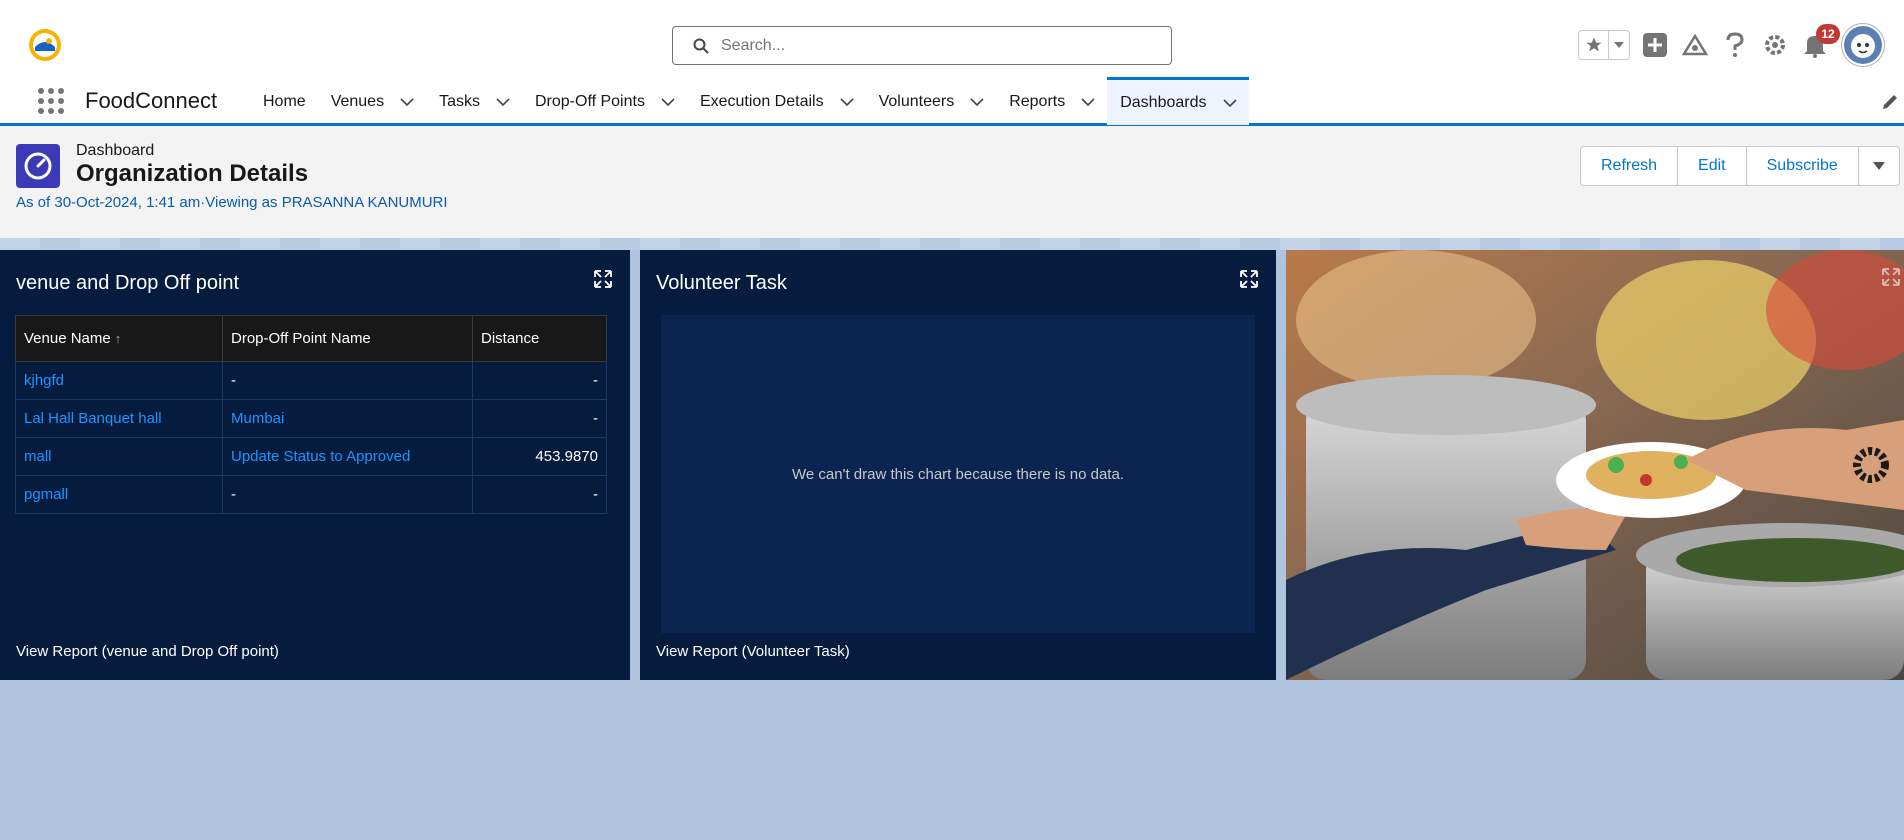  I want to click on nav-tab-volunteers: Volunteers, so click(931, 102).